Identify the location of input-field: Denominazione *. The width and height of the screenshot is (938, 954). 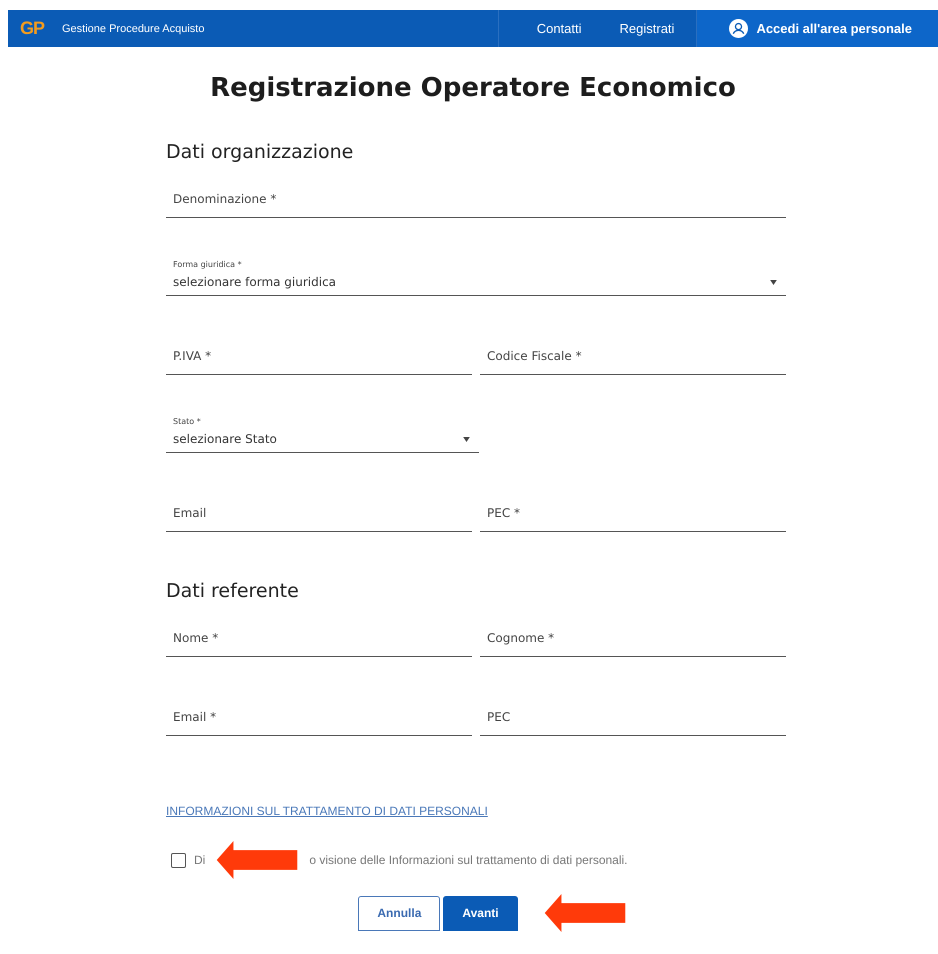
(476, 199).